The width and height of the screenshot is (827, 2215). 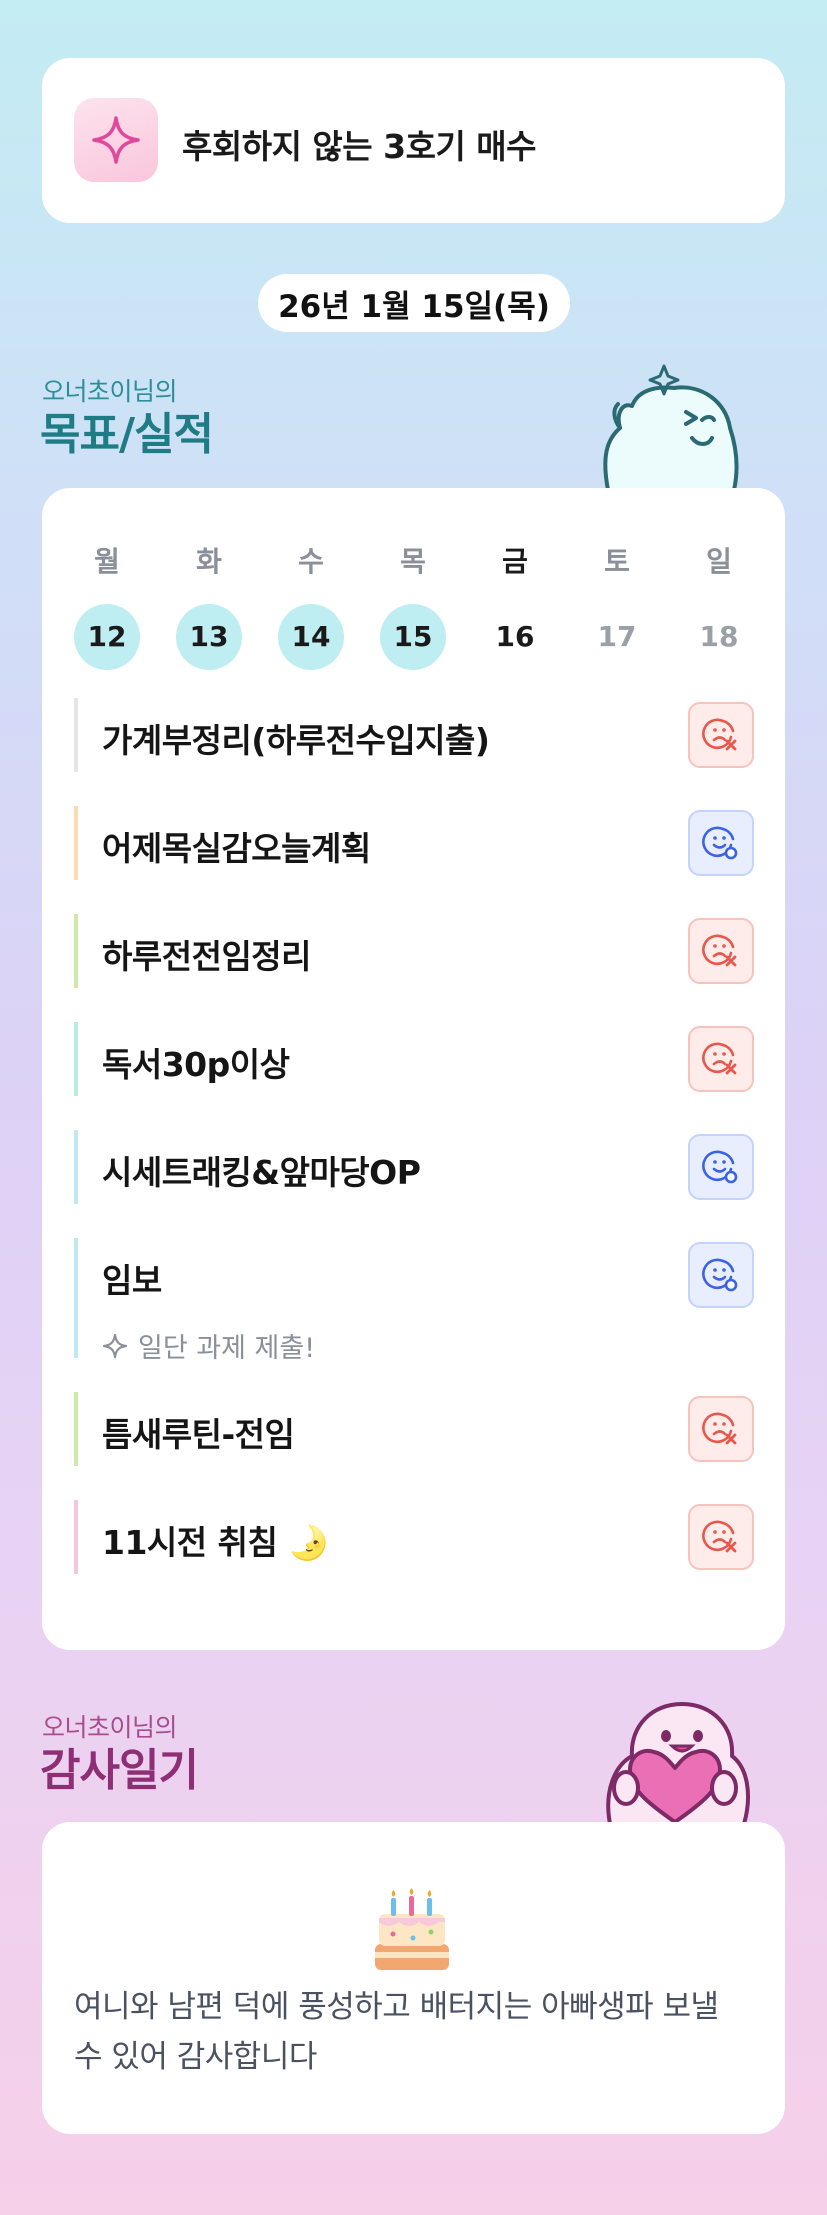 I want to click on day-18: 18, so click(x=719, y=637).